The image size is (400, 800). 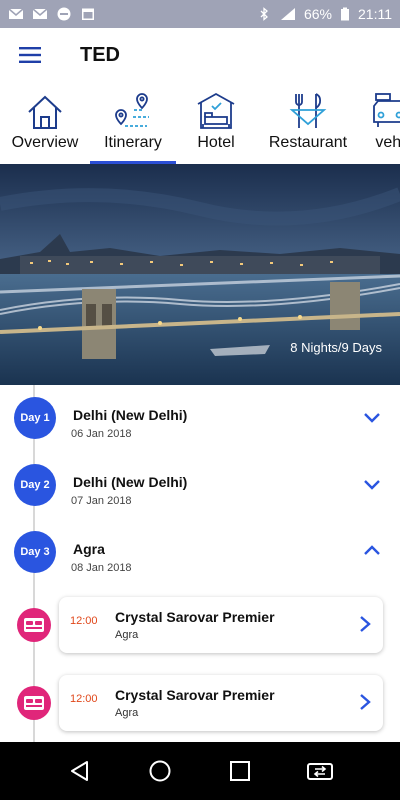 I want to click on day-date: 07 Jan 2018, so click(x=101, y=501).